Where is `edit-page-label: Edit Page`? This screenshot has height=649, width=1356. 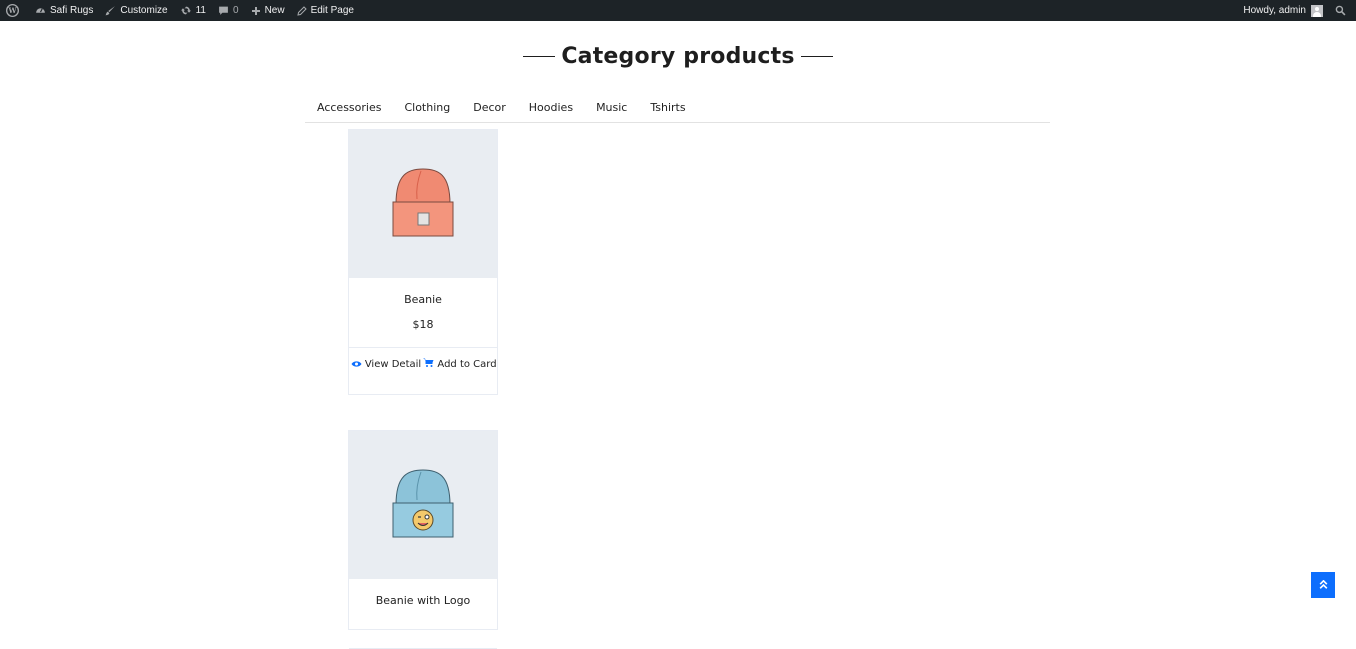
edit-page-label: Edit Page is located at coordinates (332, 10).